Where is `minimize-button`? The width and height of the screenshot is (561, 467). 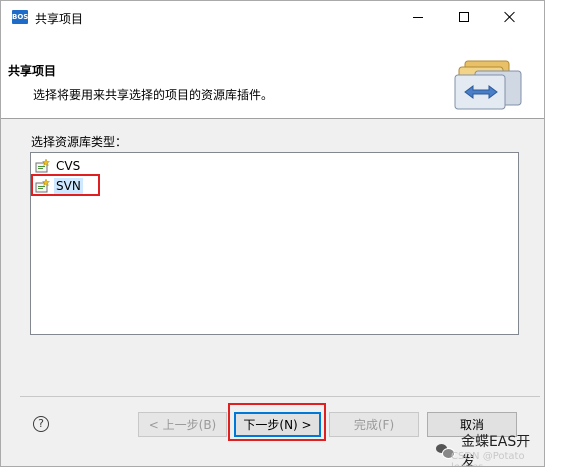
minimize-button is located at coordinates (418, 17).